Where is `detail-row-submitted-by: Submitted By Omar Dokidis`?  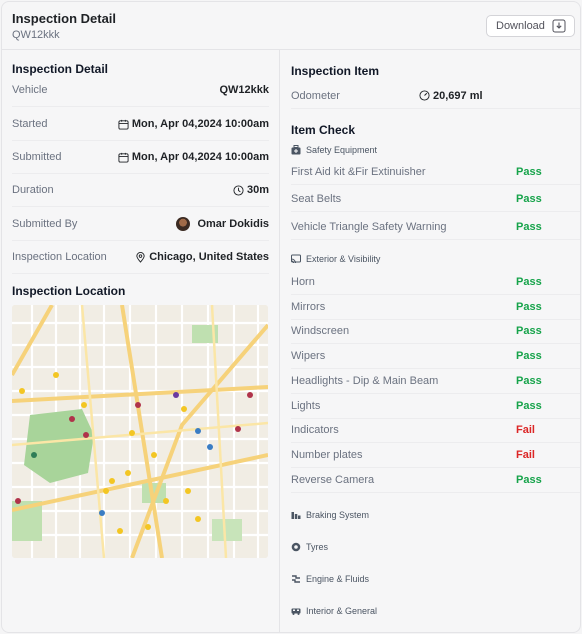
detail-row-submitted-by: Submitted By Omar Dokidis is located at coordinates (140, 224).